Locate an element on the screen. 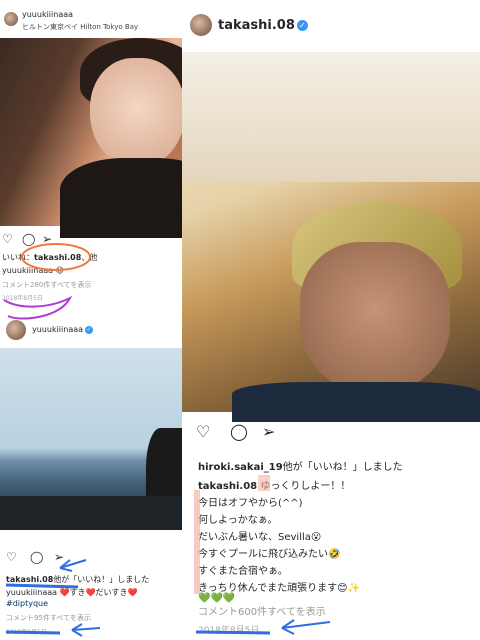 This screenshot has width=480, height=640. likes-line: hiroki.sakai_19他が「いいね！」しました is located at coordinates (300, 465).